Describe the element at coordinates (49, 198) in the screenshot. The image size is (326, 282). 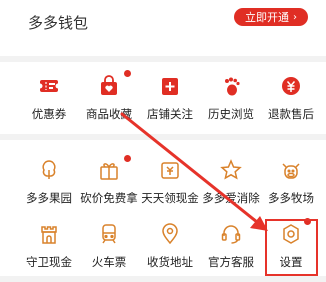
I see `orchard-label: 多多果园` at that location.